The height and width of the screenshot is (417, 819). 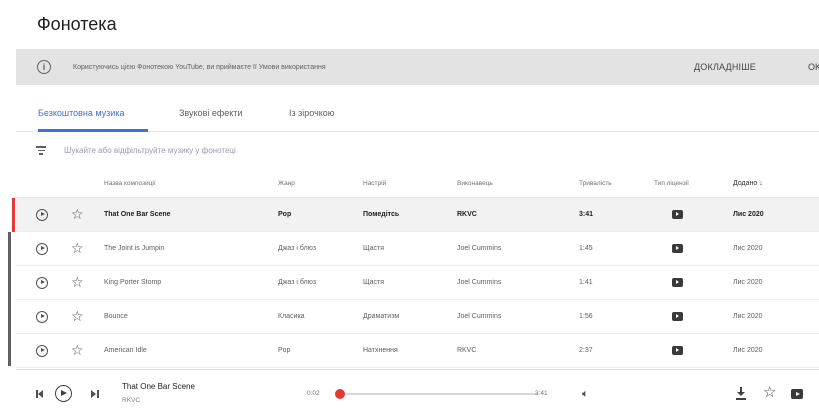 I want to click on ok-button: OK, so click(x=813, y=67).